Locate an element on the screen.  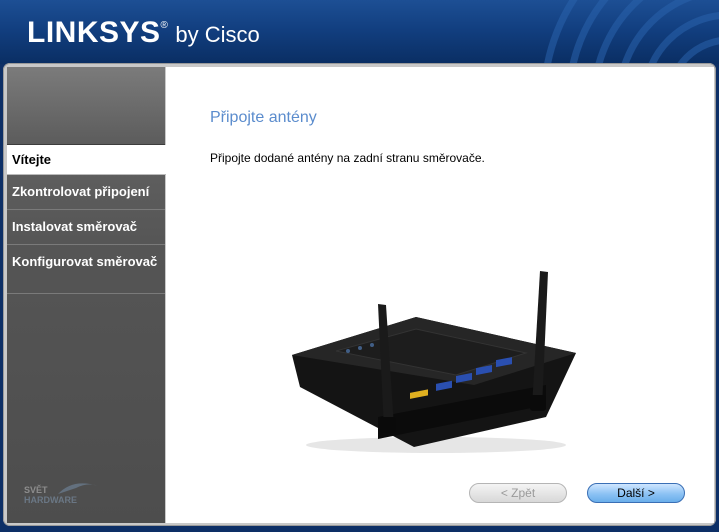
app-header: LINKSYS® by Cisco is located at coordinates (359, 32).